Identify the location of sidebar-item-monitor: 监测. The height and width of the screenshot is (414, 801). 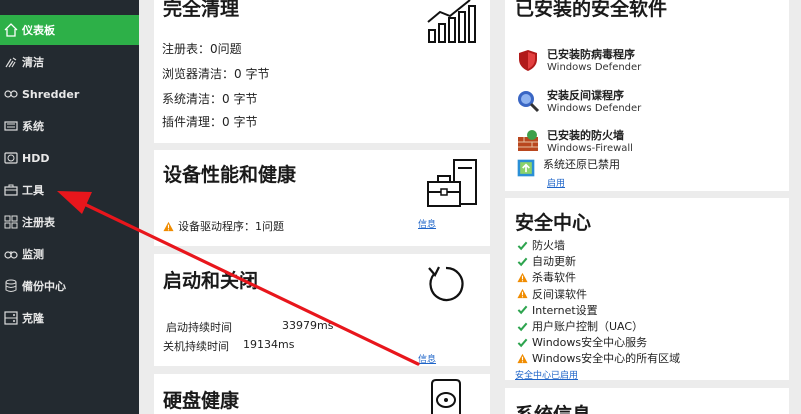
(69, 254).